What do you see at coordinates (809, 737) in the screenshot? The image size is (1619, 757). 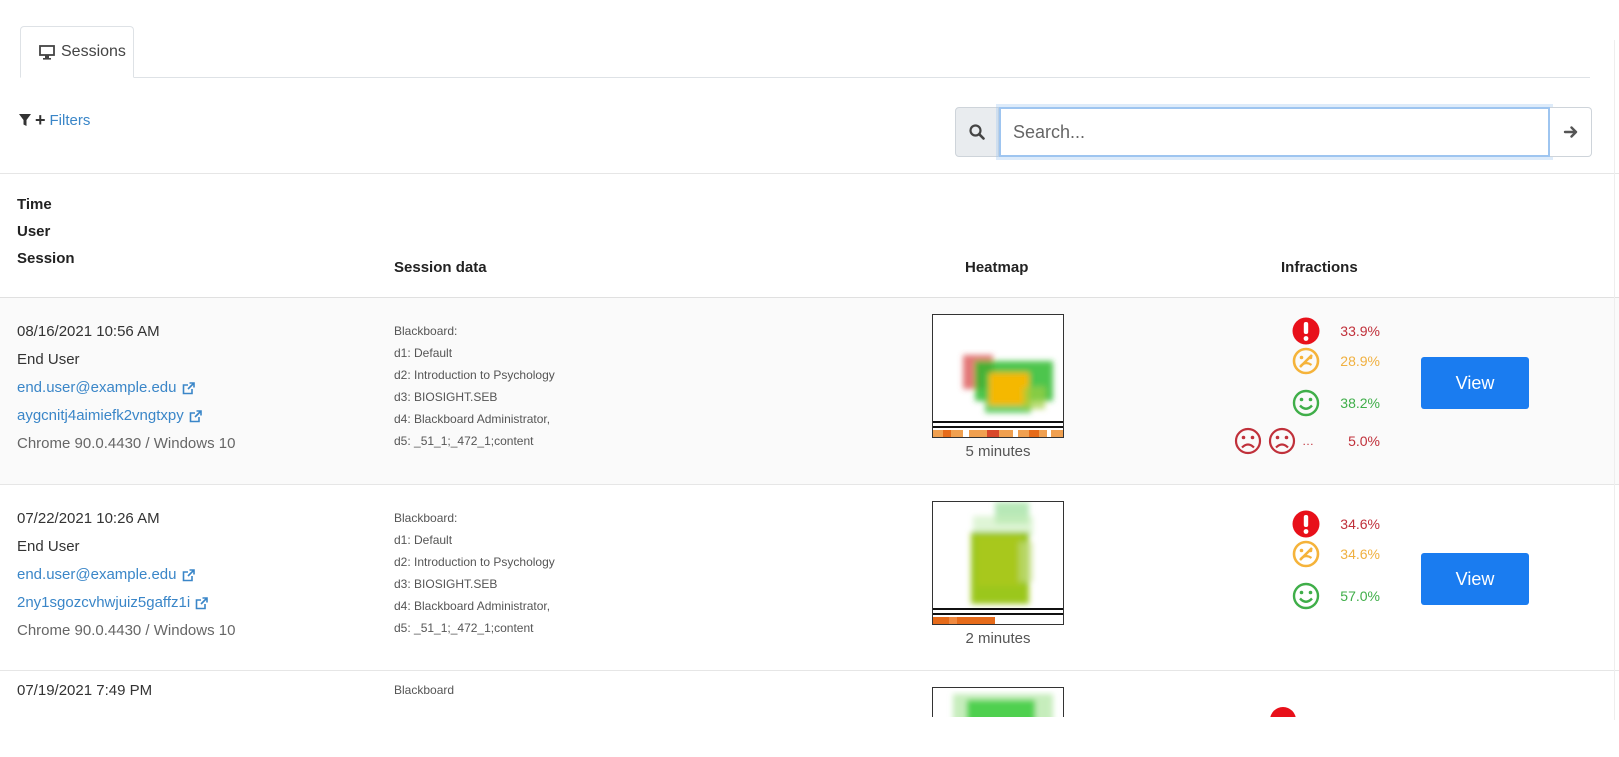 I see `page-footer-space` at bounding box center [809, 737].